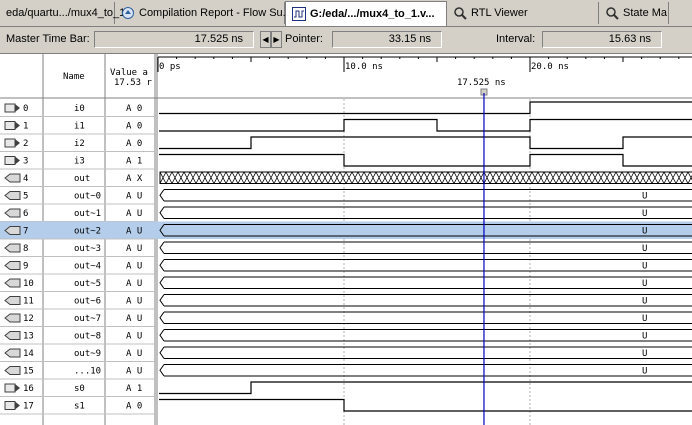 The height and width of the screenshot is (425, 692). What do you see at coordinates (87, 284) in the screenshot?
I see `signal-name: out~5` at bounding box center [87, 284].